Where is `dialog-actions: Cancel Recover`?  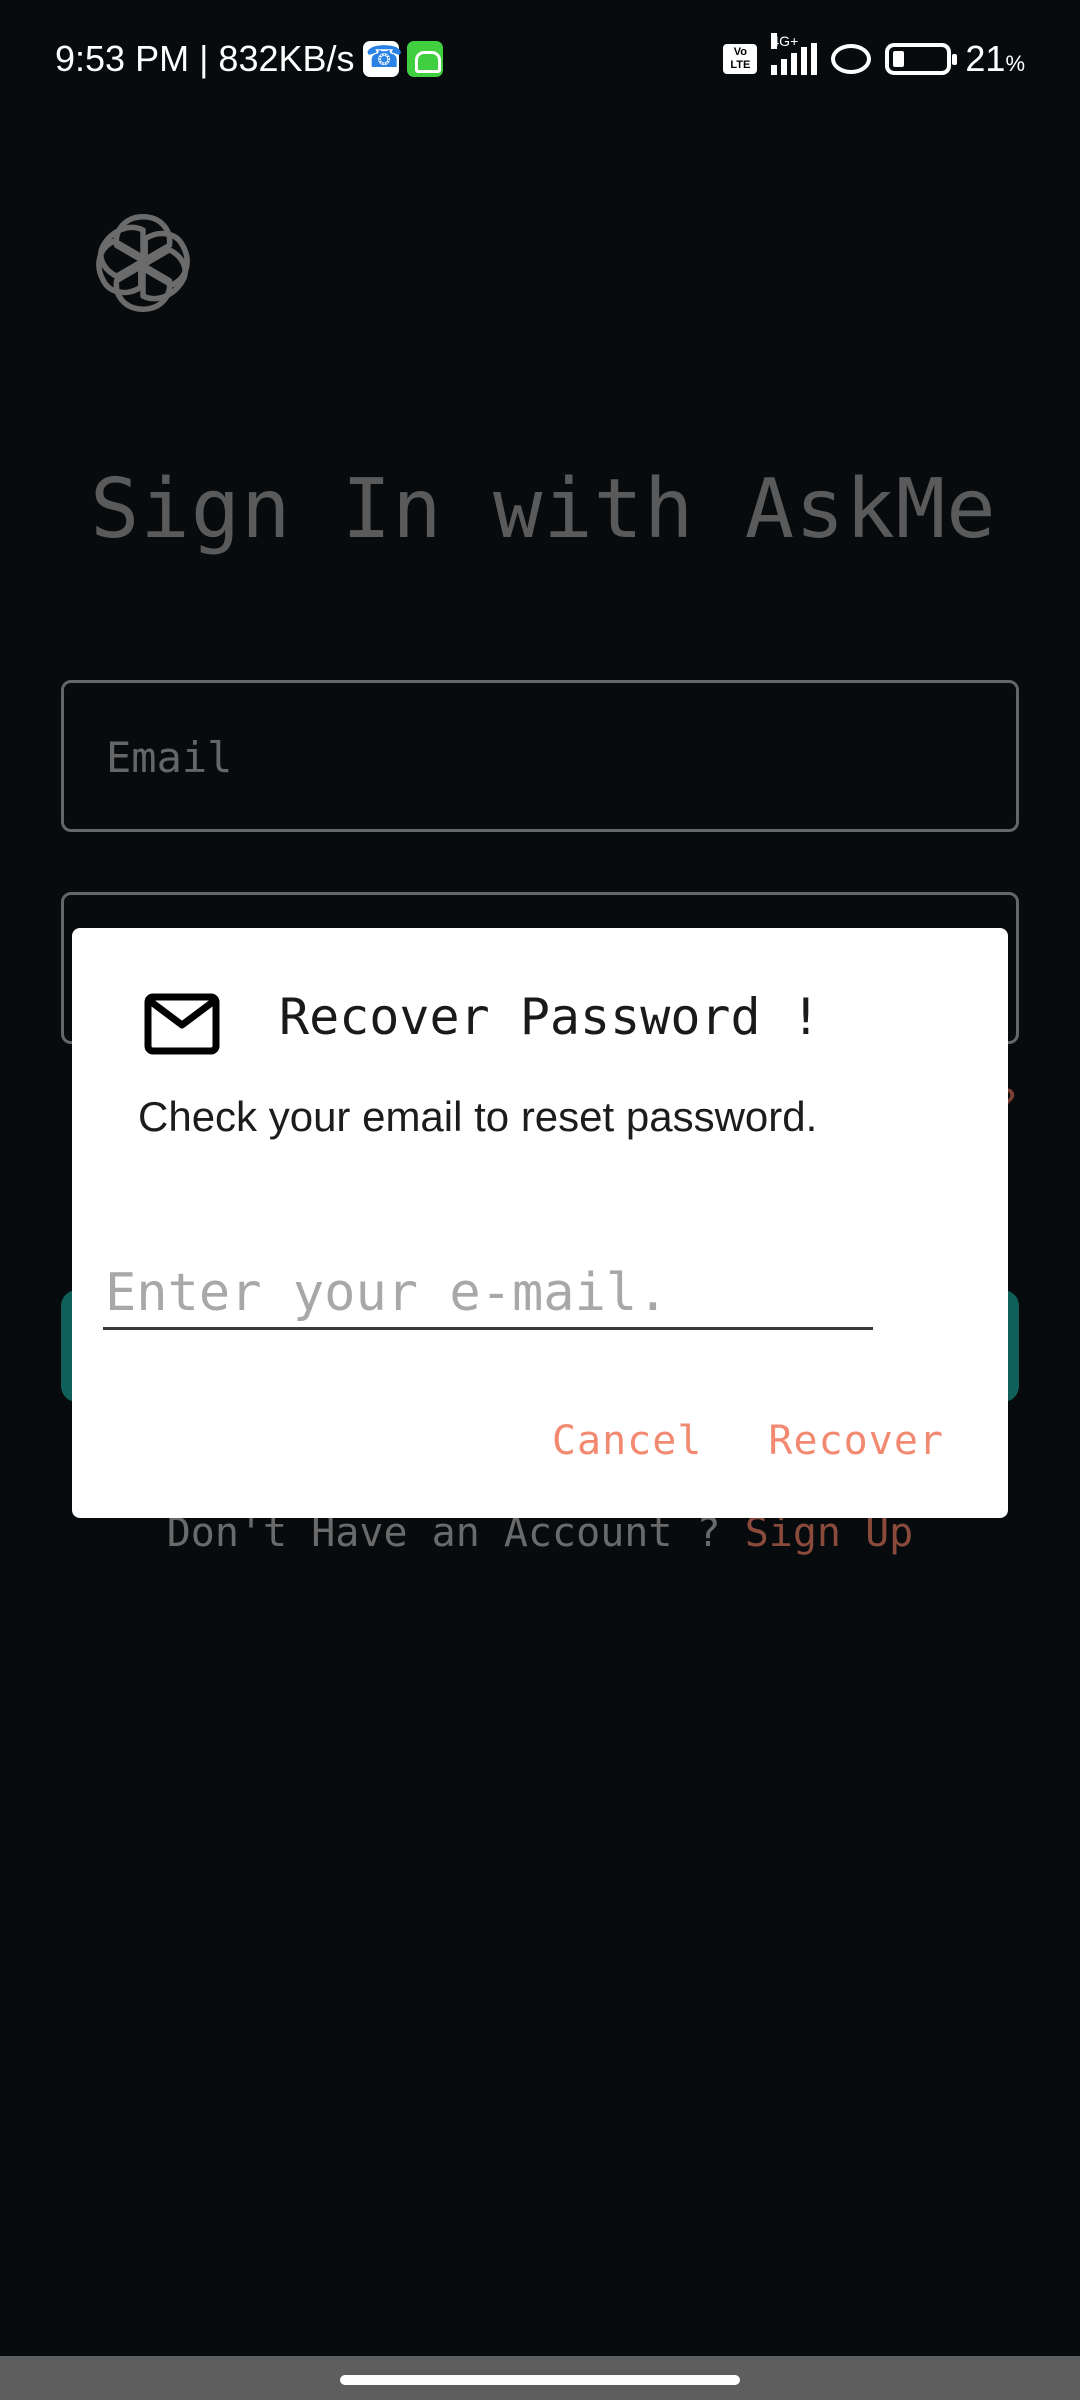 dialog-actions: Cancel Recover is located at coordinates (748, 1441).